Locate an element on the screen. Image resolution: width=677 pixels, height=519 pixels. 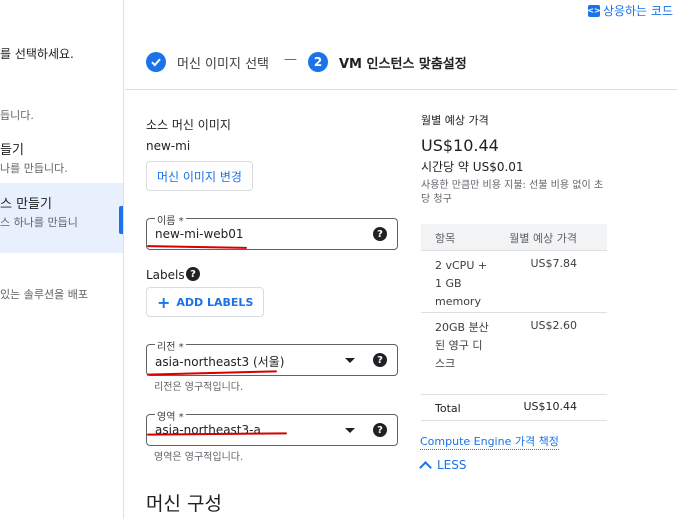
table-total-row: Total US$10.44 is located at coordinates (514, 408).